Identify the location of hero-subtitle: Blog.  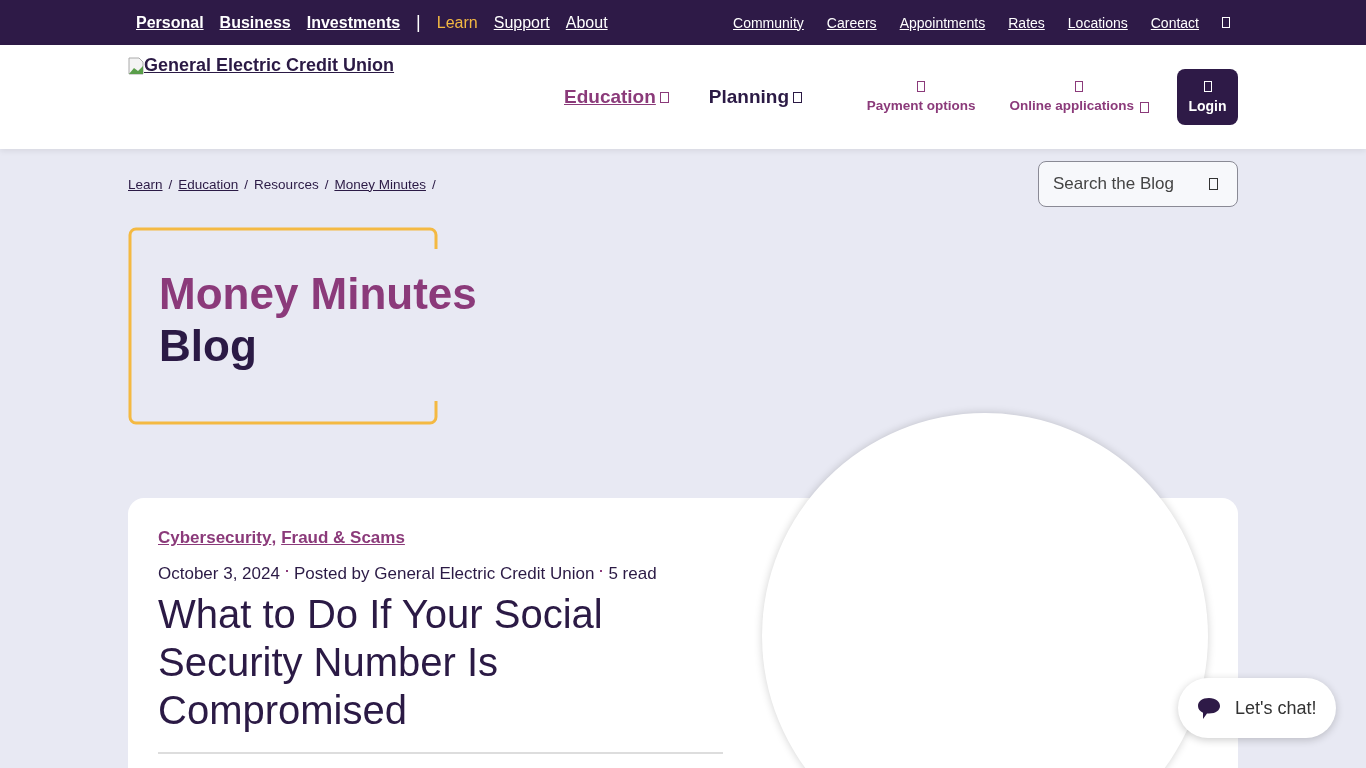
(208, 346).